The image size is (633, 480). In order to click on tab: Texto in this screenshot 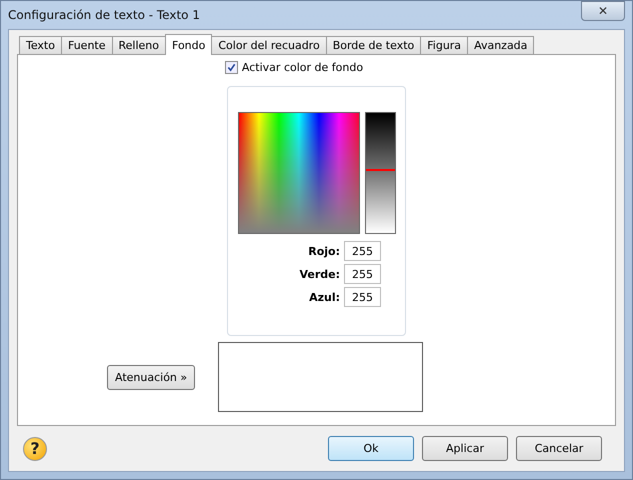, I will do `click(40, 45)`.